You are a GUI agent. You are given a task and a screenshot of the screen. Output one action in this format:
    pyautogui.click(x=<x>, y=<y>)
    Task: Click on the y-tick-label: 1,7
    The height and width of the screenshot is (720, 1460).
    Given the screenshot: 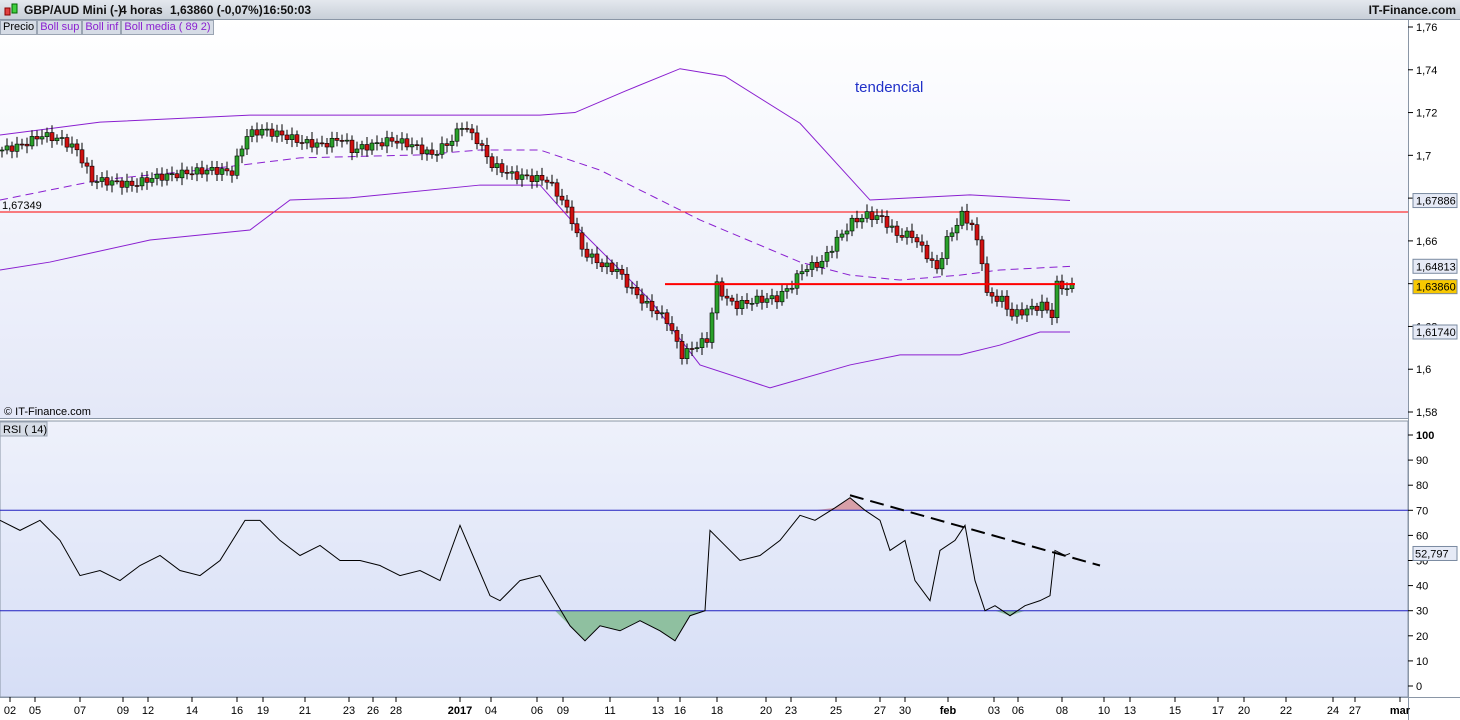 What is the action you would take?
    pyautogui.click(x=1423, y=156)
    